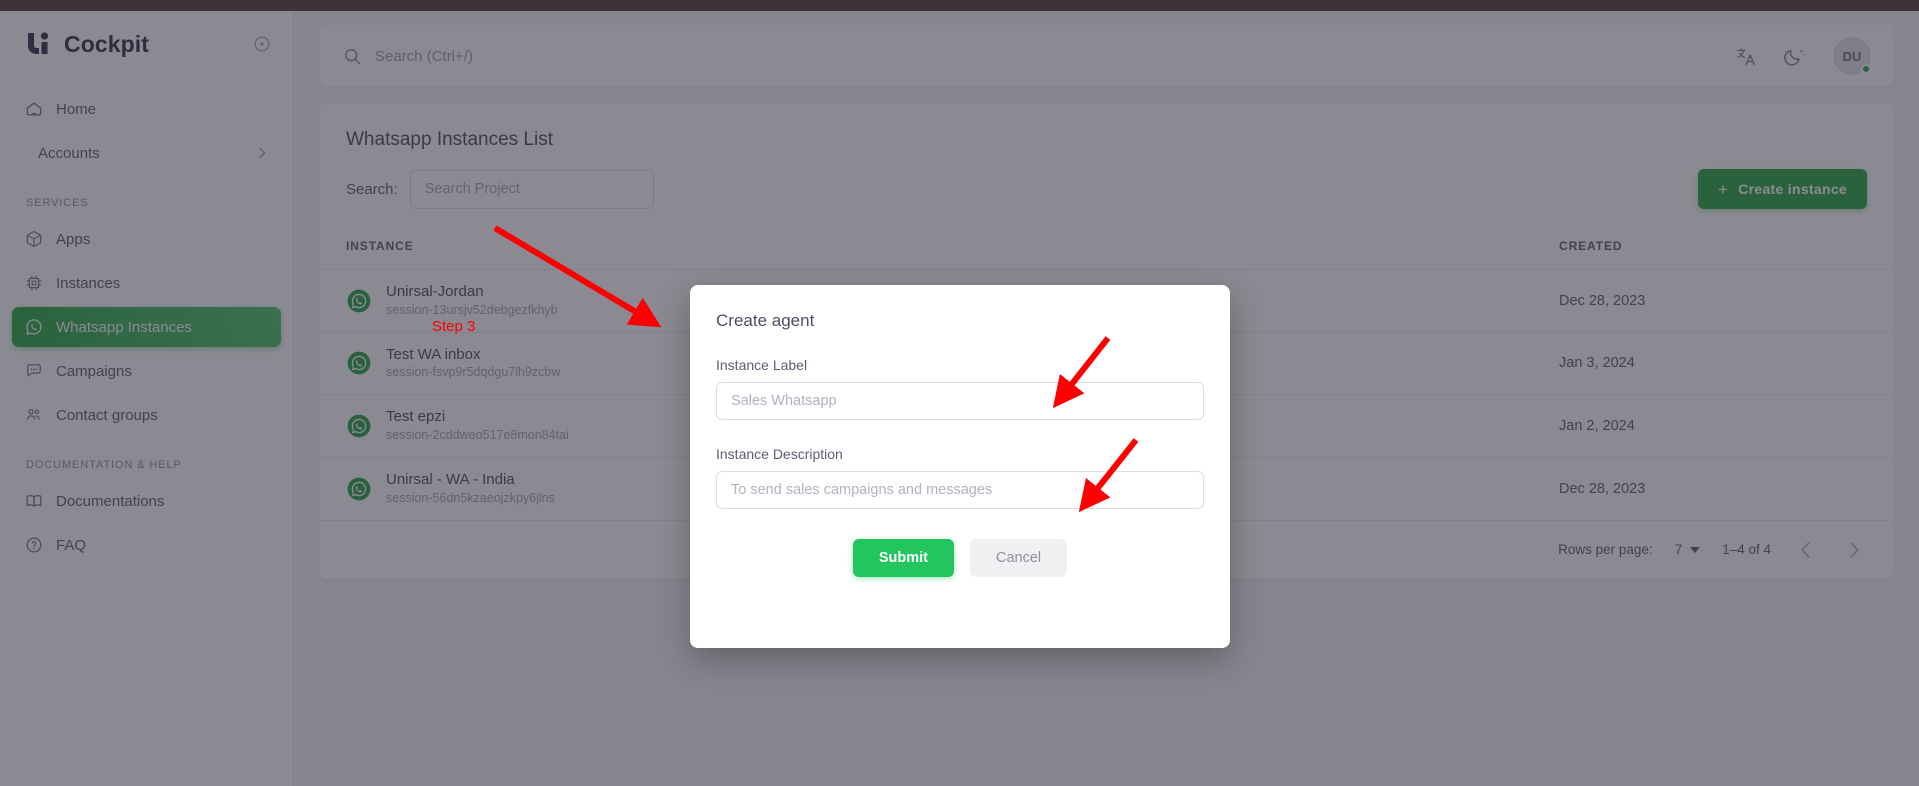 The height and width of the screenshot is (786, 1919). I want to click on instance-label-input, so click(960, 401).